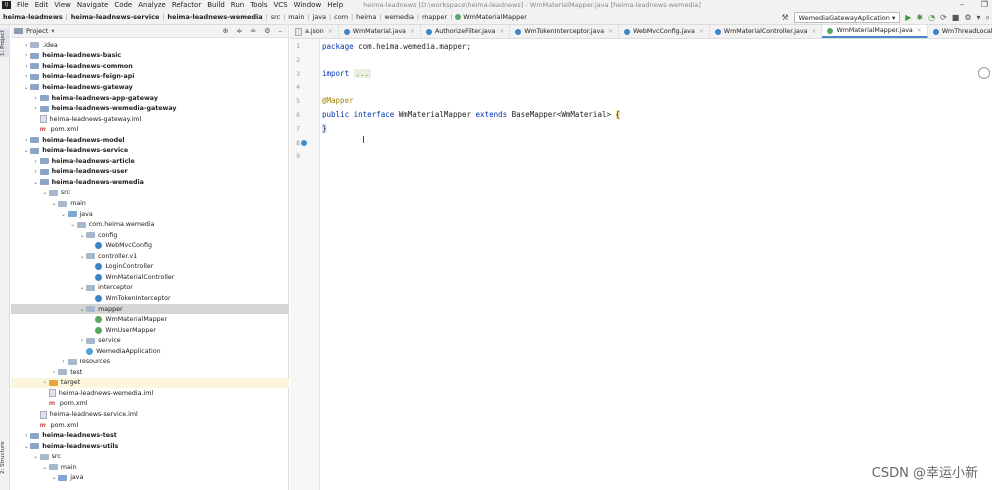  I want to click on tree-item: › .idea, so click(150, 45).